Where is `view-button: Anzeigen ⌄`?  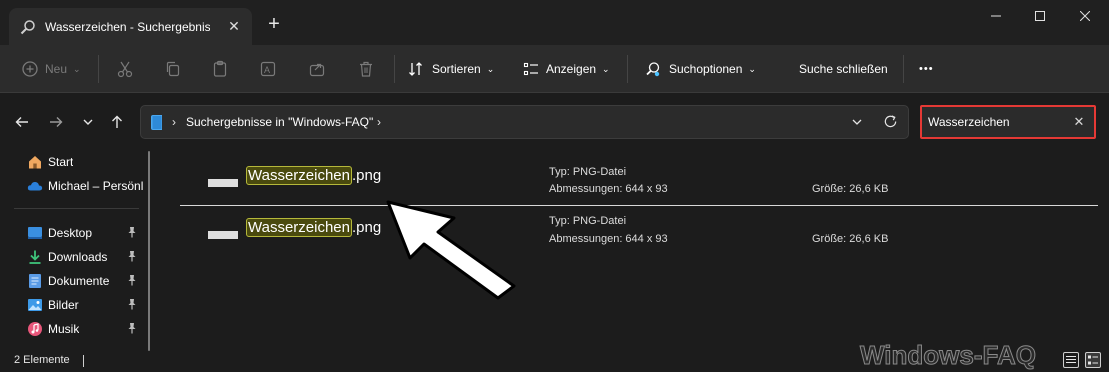
view-button: Anzeigen ⌄ is located at coordinates (566, 69).